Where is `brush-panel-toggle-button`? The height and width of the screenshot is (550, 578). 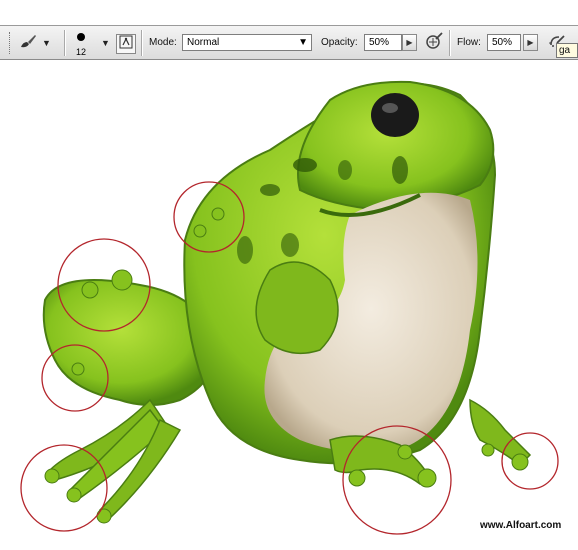
brush-panel-toggle-button is located at coordinates (126, 44).